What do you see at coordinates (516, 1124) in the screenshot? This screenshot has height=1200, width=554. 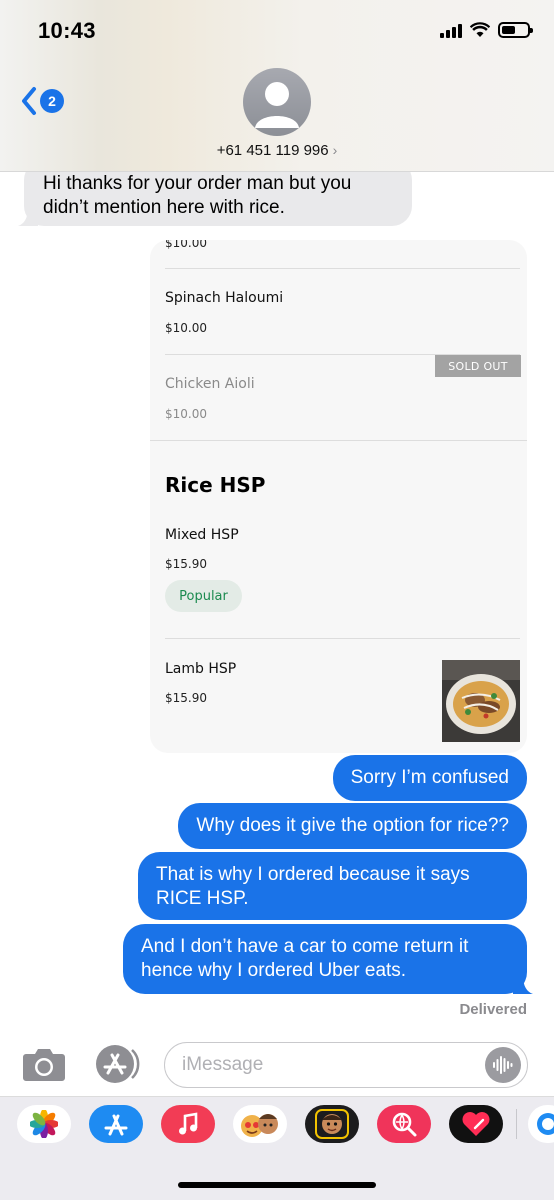 I see `drawer-separator` at bounding box center [516, 1124].